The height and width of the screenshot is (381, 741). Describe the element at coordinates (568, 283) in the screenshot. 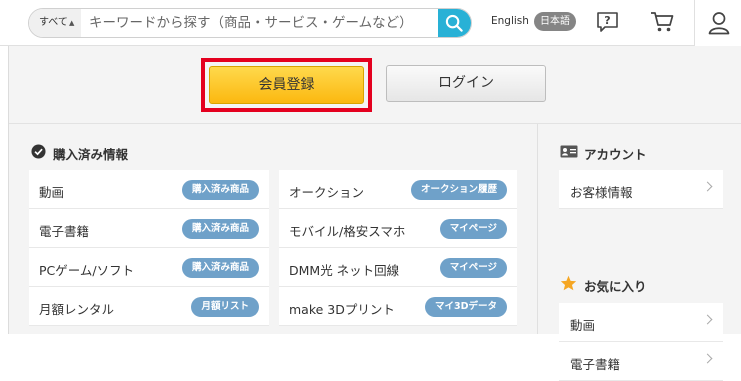

I see `star-icon` at that location.